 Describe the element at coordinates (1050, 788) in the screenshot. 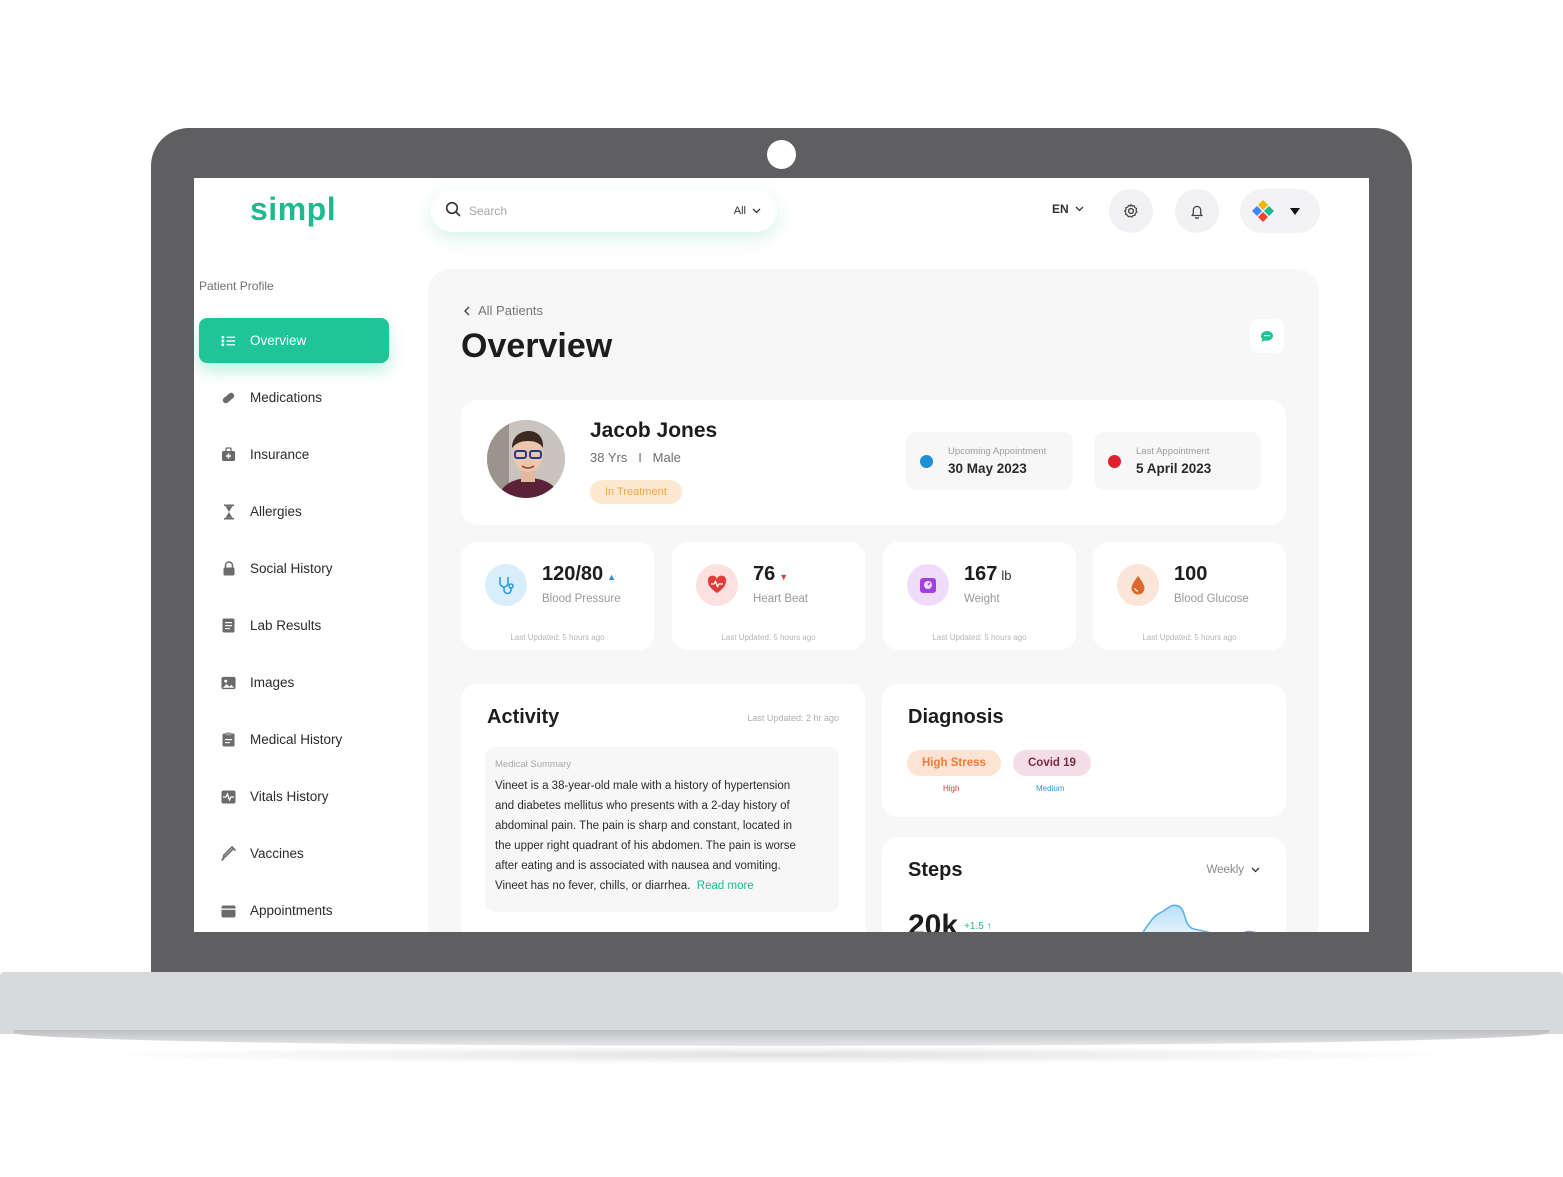

I see `diagnosis-level: Medium` at that location.